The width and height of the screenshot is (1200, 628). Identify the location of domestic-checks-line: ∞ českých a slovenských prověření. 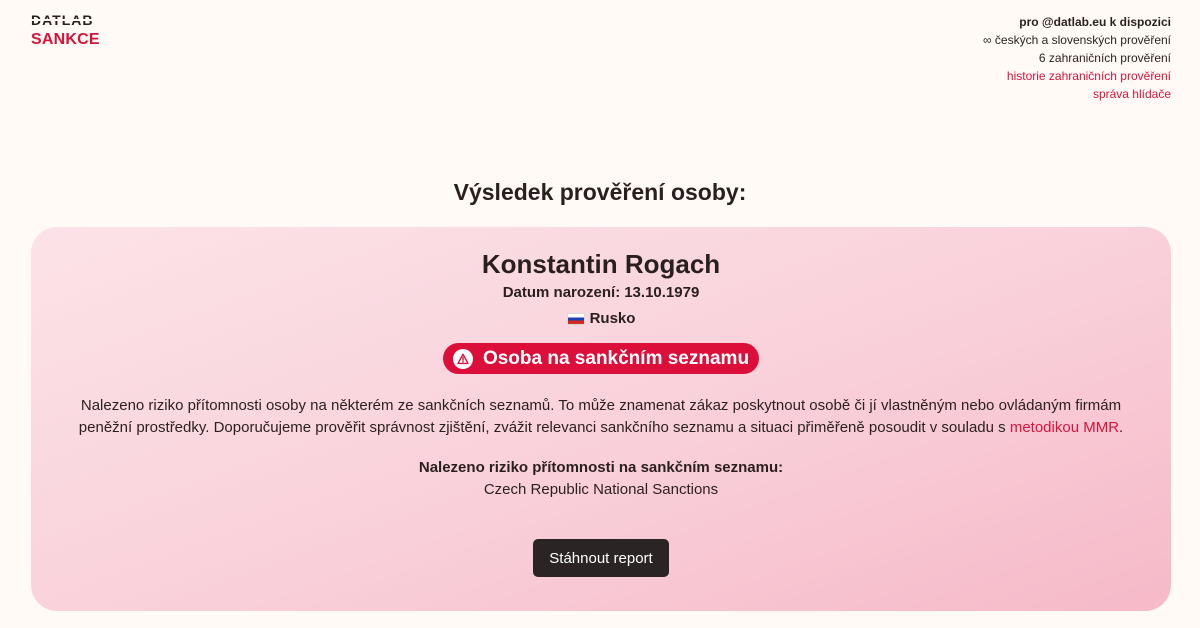
(1077, 40).